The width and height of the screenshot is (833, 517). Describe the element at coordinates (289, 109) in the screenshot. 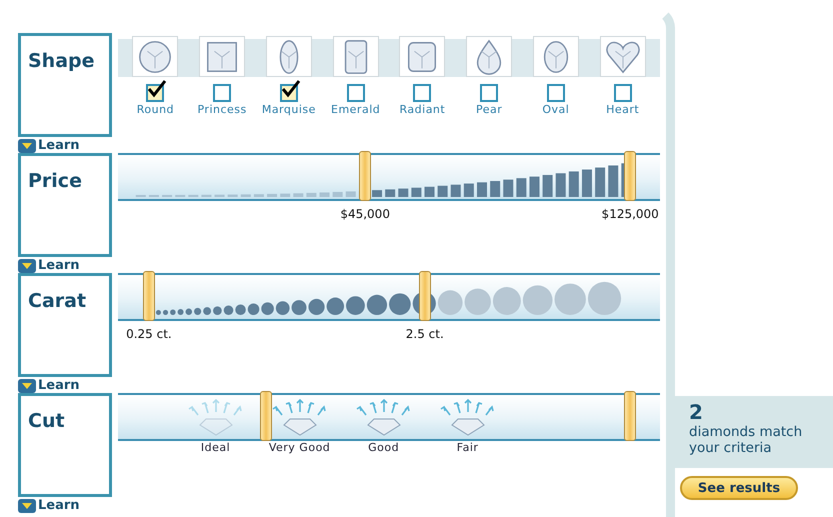

I see `shape-label: Marquise` at that location.